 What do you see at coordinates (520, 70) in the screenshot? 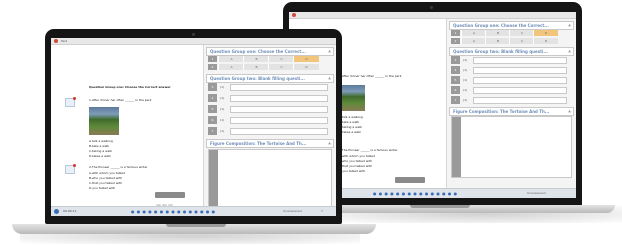
I see `back-fill-row-4-input` at bounding box center [520, 70].